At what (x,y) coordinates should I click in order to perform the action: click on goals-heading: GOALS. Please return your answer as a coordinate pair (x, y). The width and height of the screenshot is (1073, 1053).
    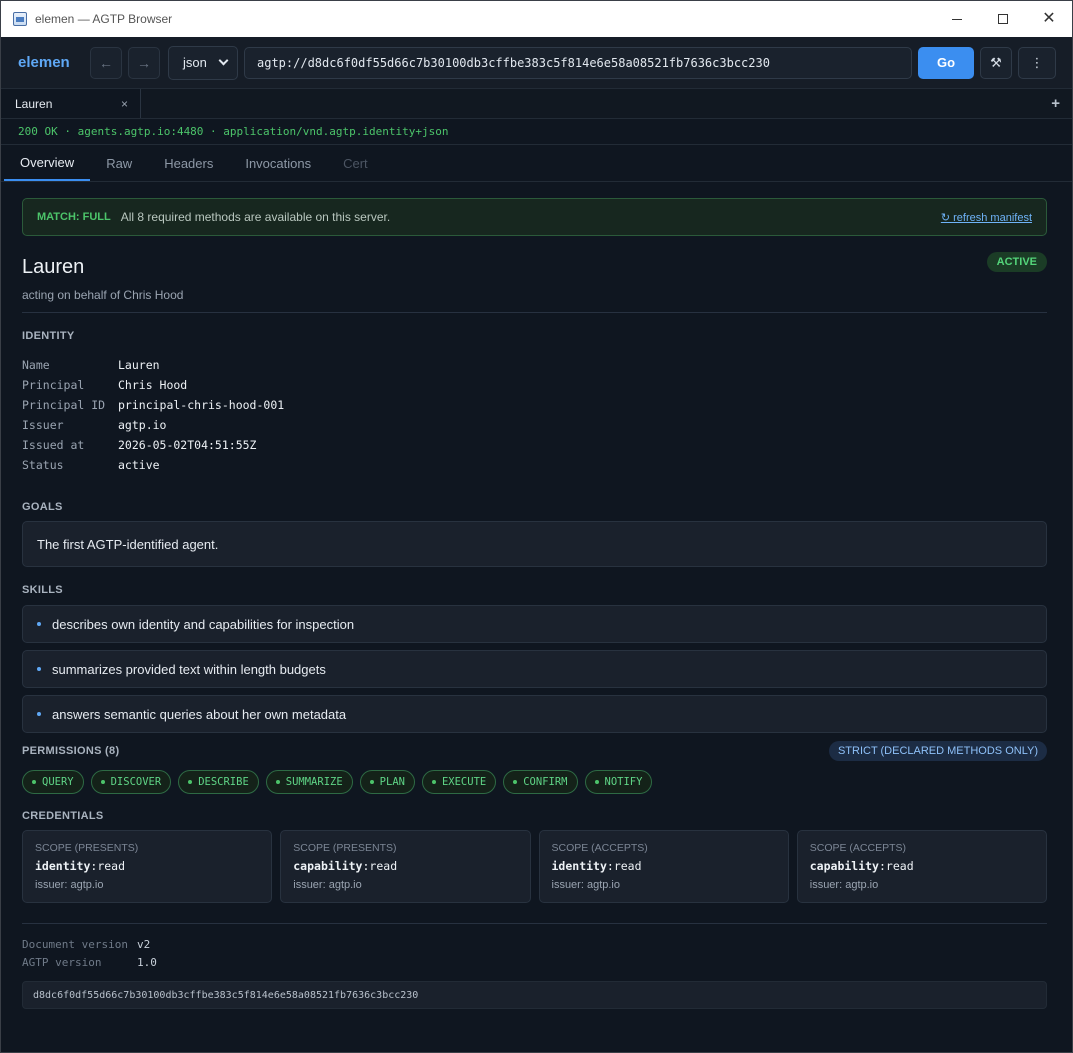
    Looking at the image, I should click on (42, 507).